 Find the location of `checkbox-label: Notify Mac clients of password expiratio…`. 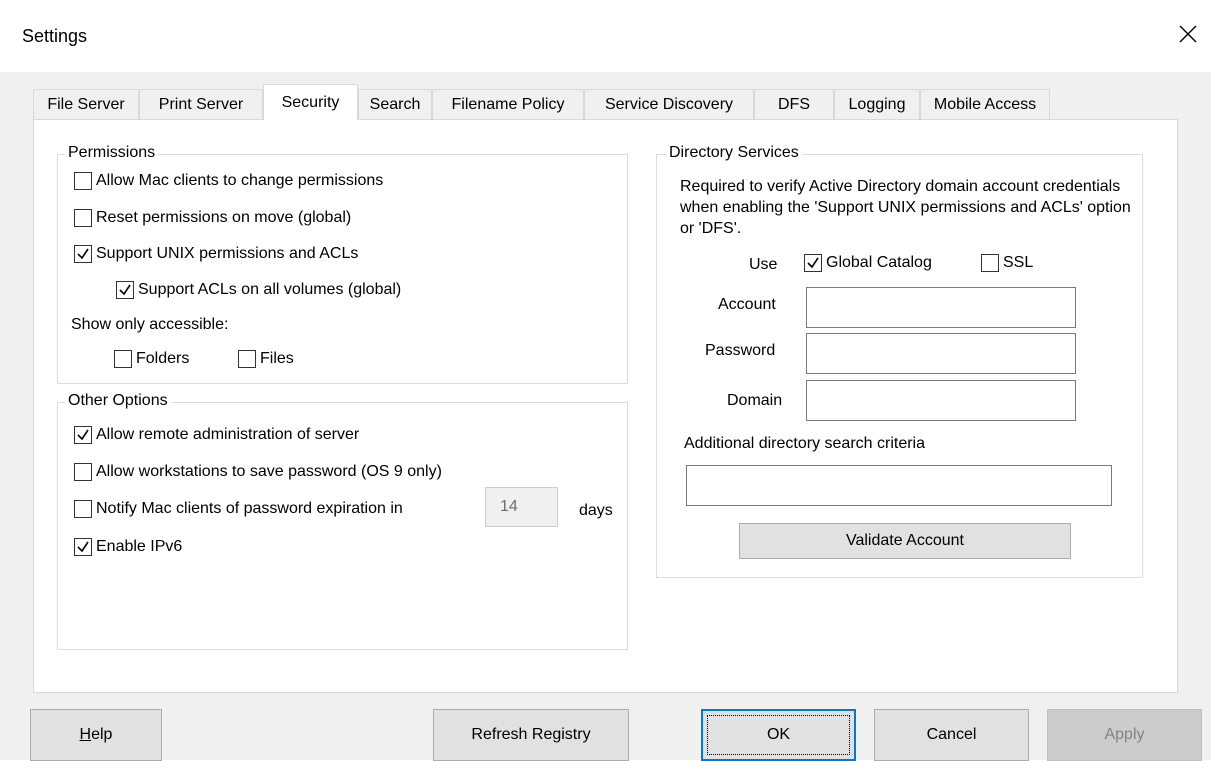

checkbox-label: Notify Mac clients of password expiratio… is located at coordinates (249, 508).